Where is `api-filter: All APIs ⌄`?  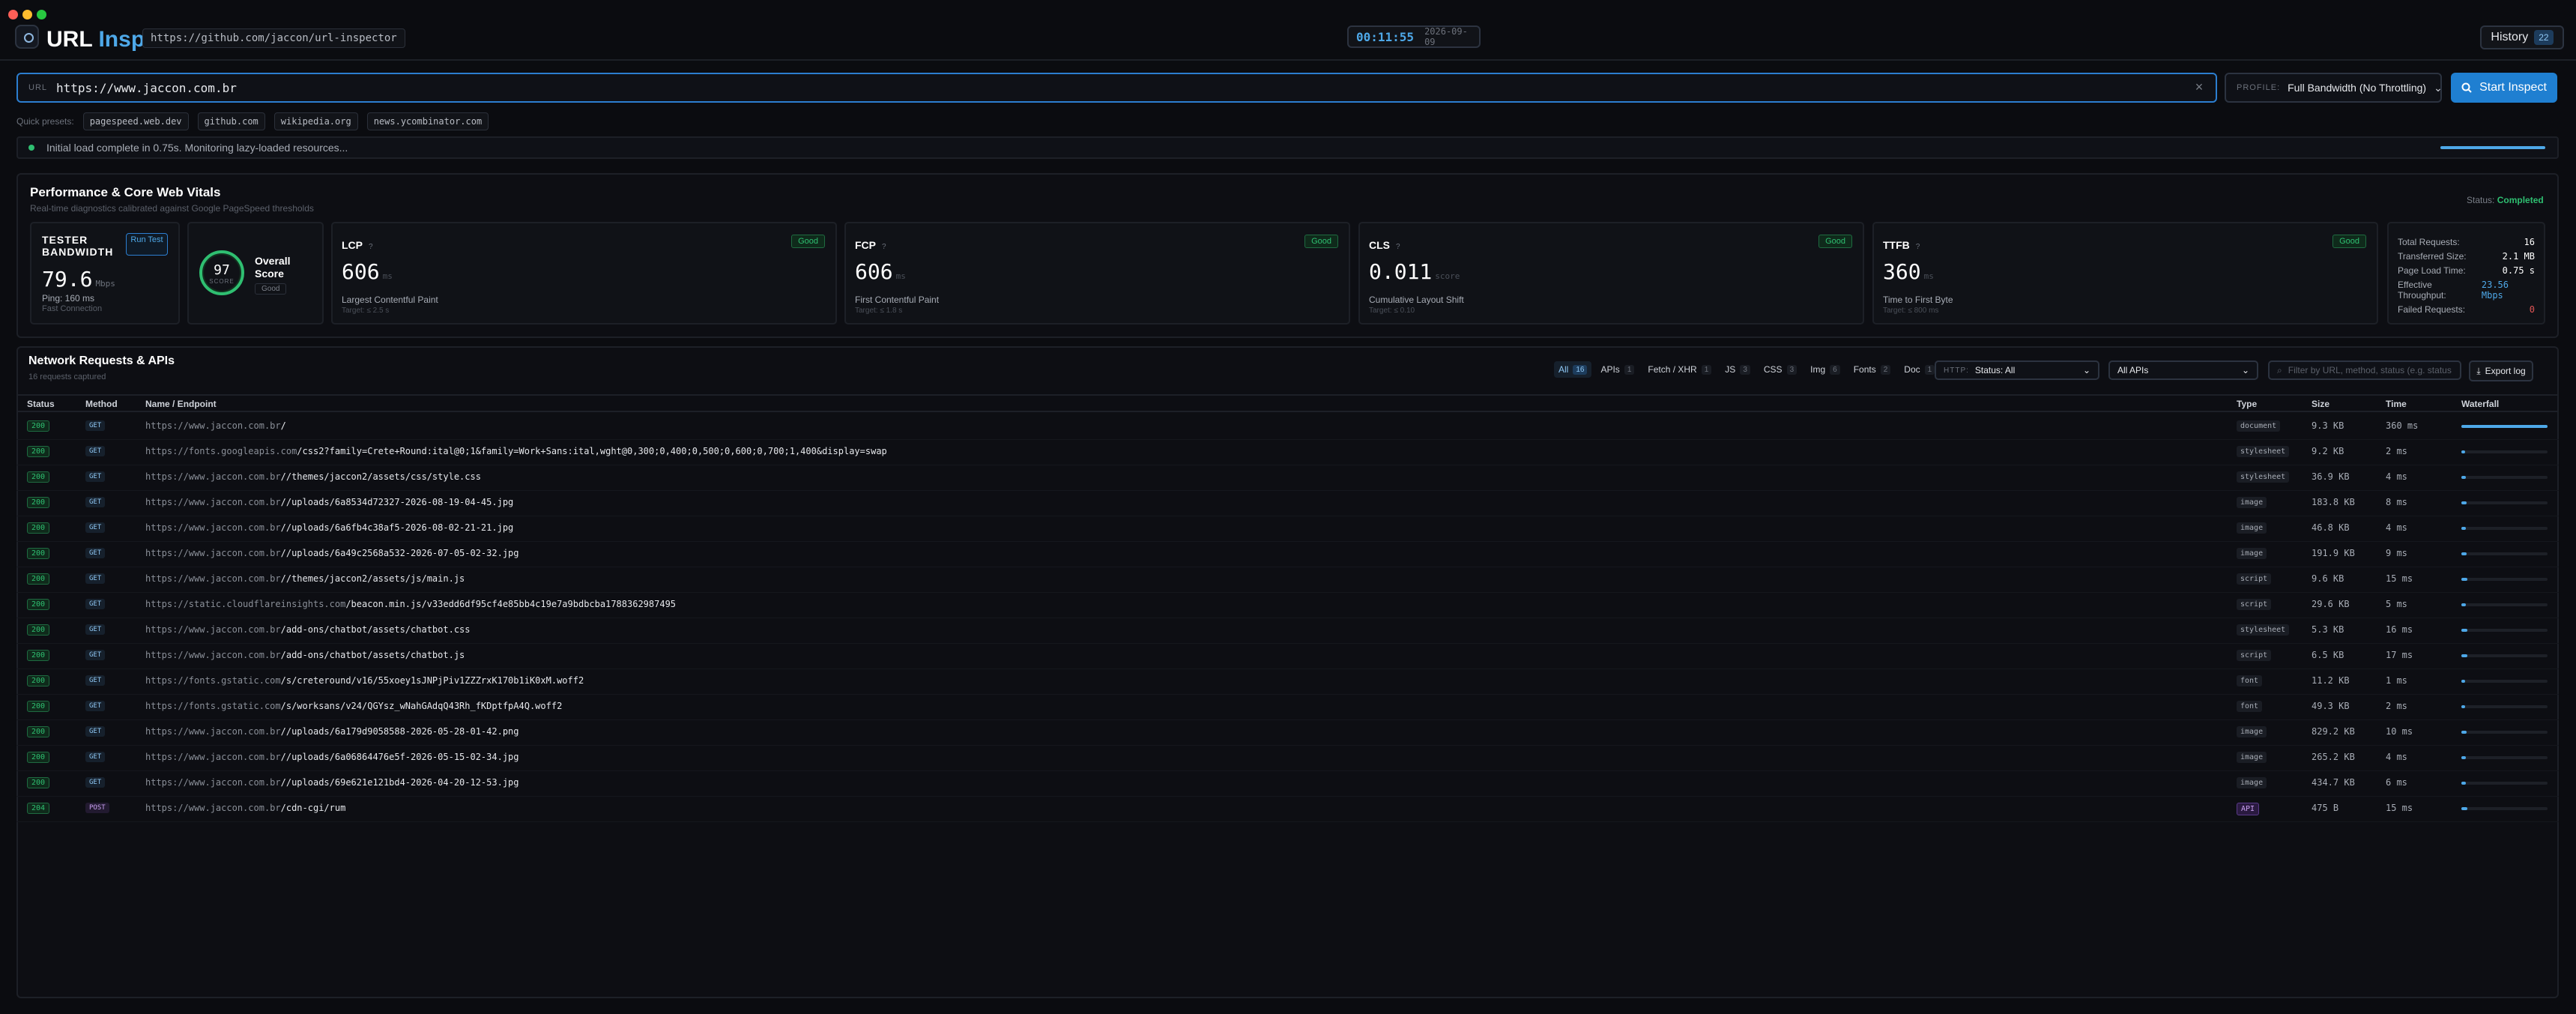 api-filter: All APIs ⌄ is located at coordinates (2183, 370).